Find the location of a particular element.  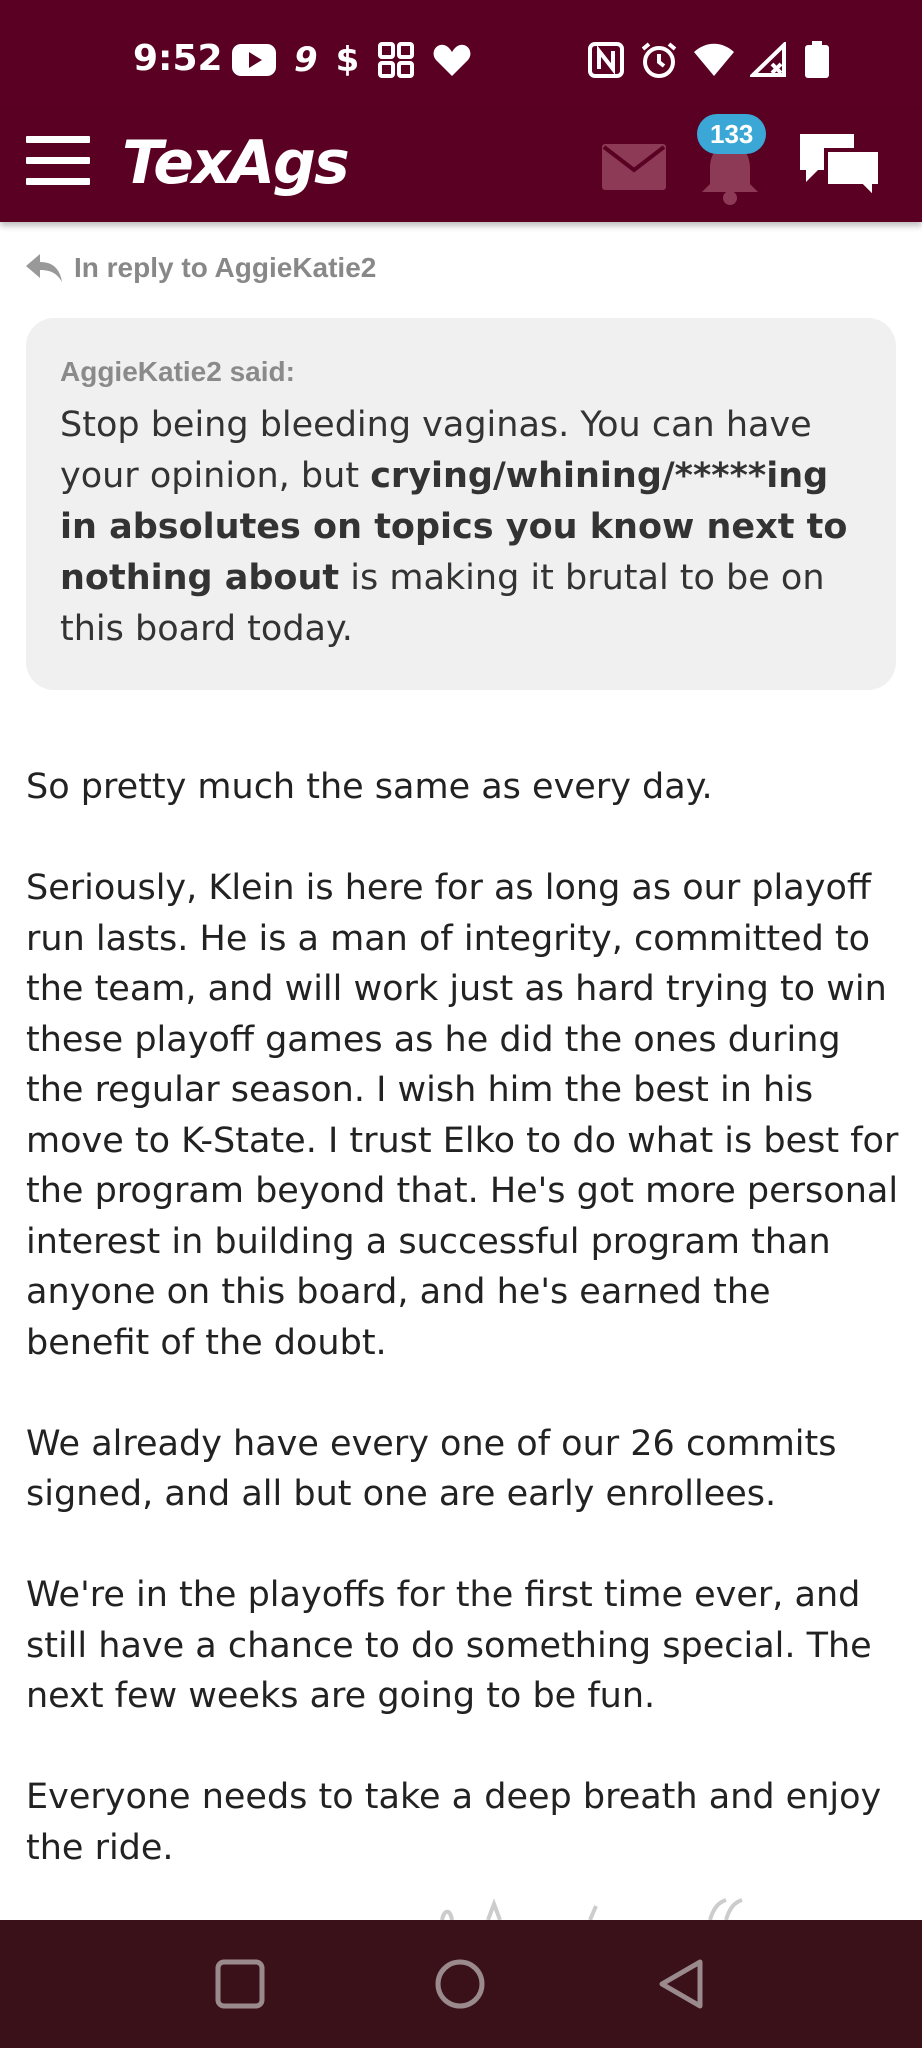

signal-icon is located at coordinates (769, 60).